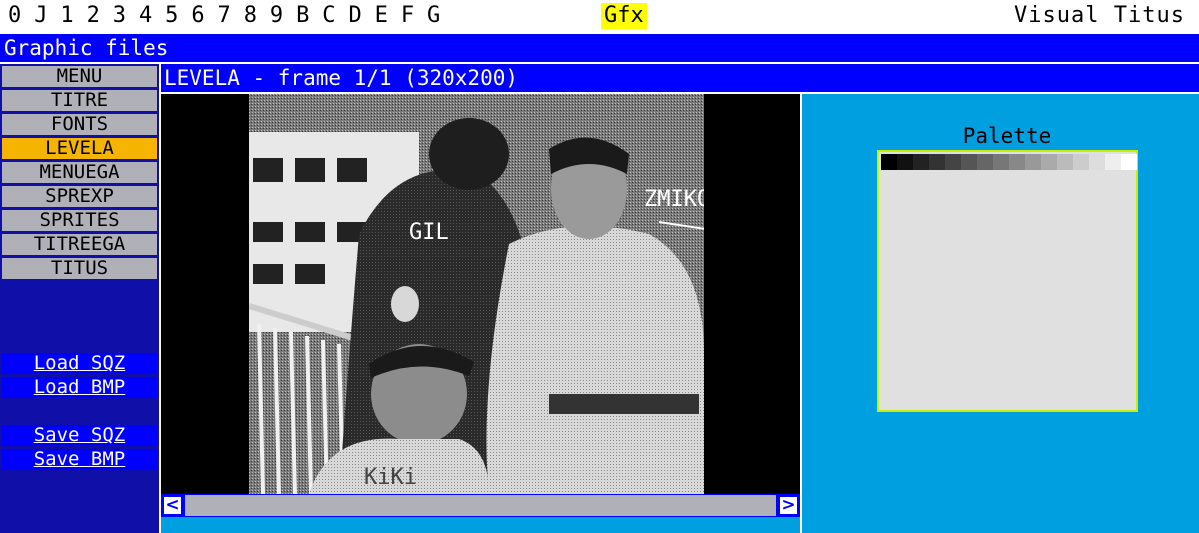  What do you see at coordinates (674, 199) in the screenshot?
I see `label-zmiko: ZMIKO` at bounding box center [674, 199].